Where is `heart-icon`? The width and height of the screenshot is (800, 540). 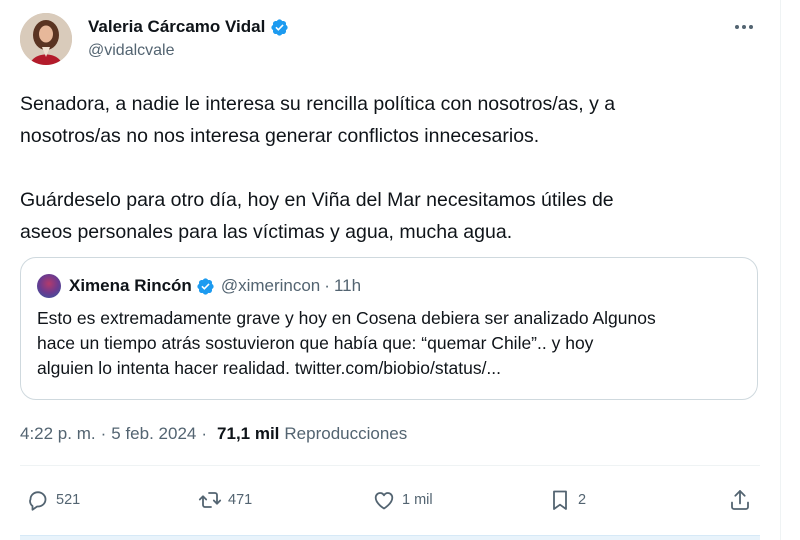 heart-icon is located at coordinates (384, 501).